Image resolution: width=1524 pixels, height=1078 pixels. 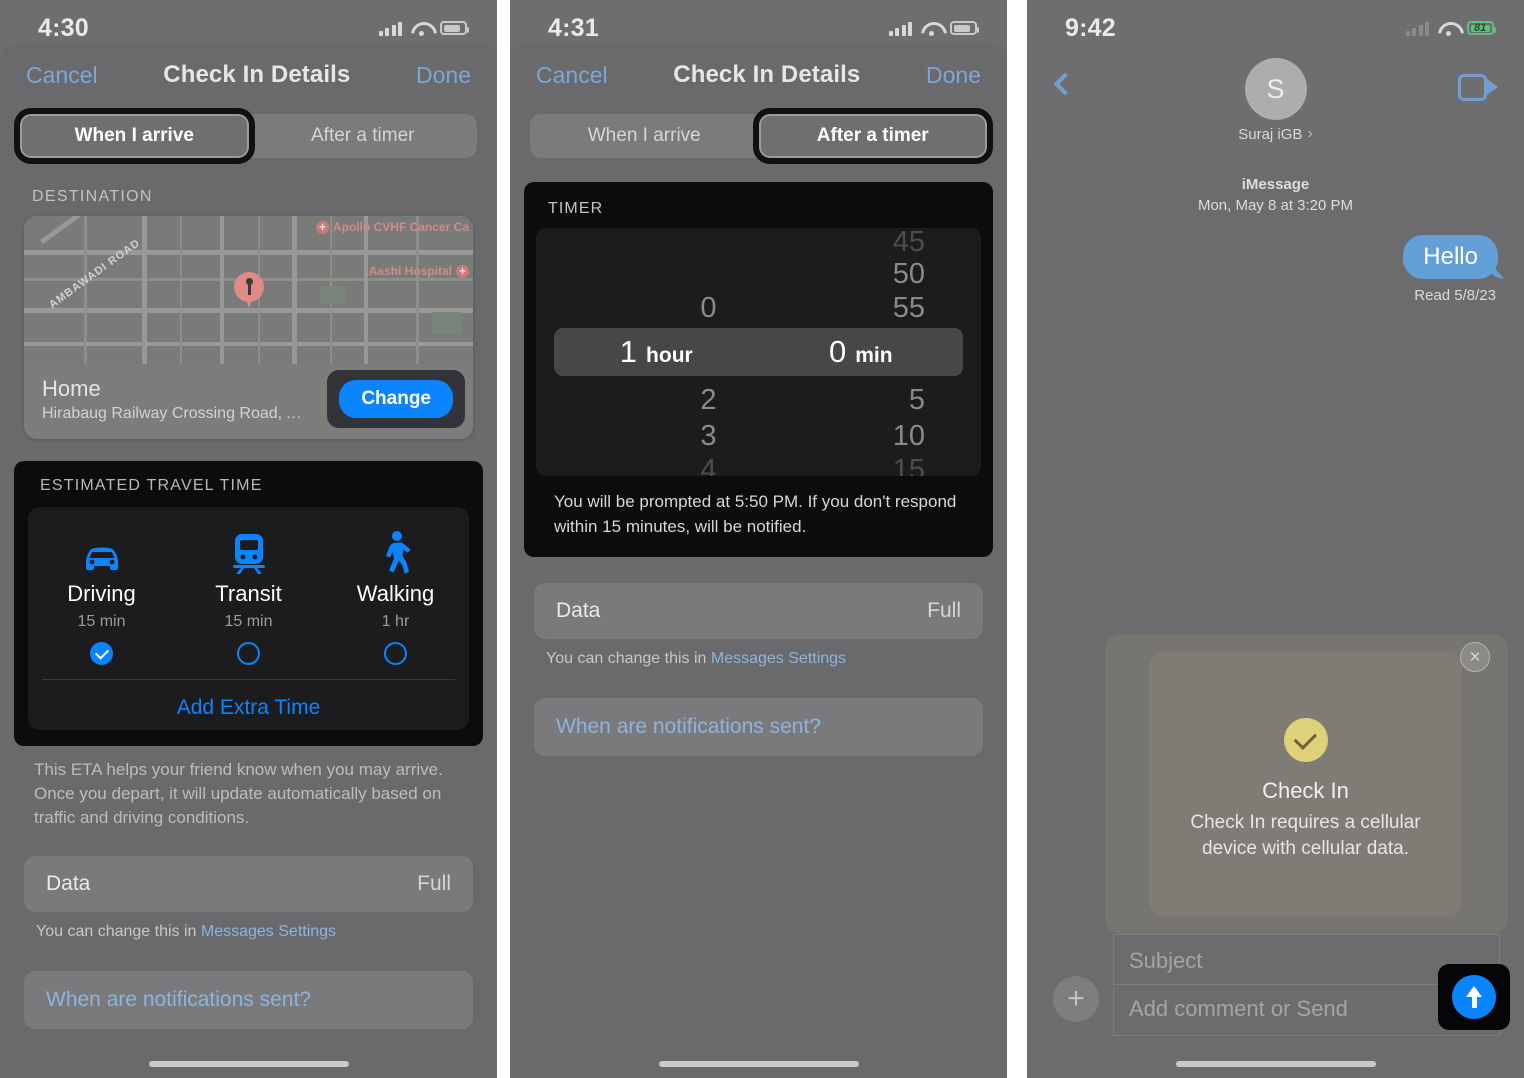 What do you see at coordinates (1076, 999) in the screenshot?
I see `add-attachment-icon: +` at bounding box center [1076, 999].